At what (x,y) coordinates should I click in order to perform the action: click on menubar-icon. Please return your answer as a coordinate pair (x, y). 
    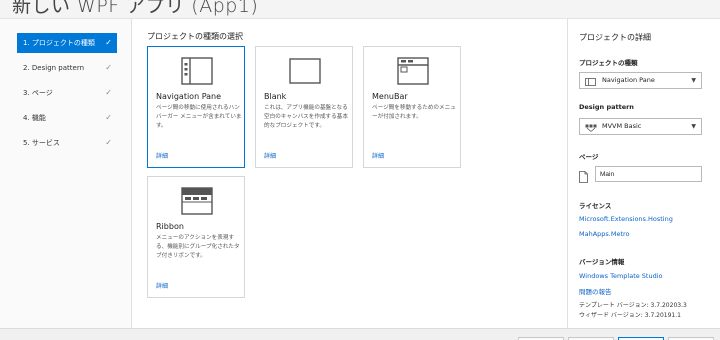
    Looking at the image, I should click on (413, 72).